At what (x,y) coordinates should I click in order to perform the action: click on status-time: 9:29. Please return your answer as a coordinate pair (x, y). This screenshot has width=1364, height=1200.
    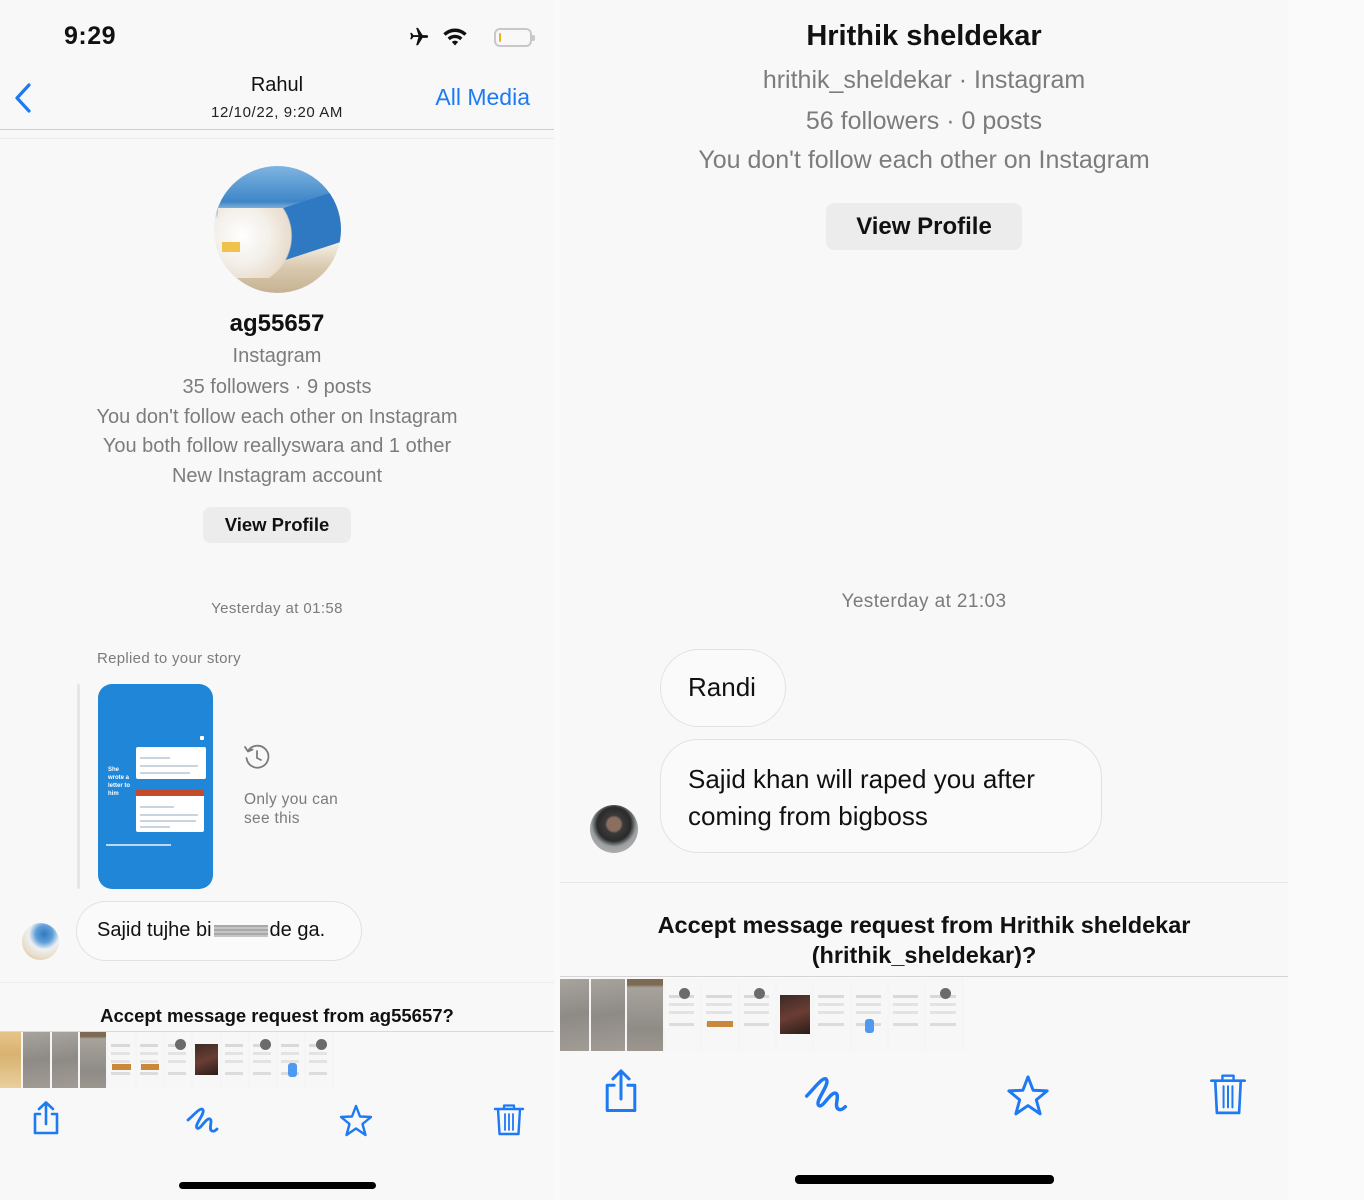
    Looking at the image, I should click on (90, 36).